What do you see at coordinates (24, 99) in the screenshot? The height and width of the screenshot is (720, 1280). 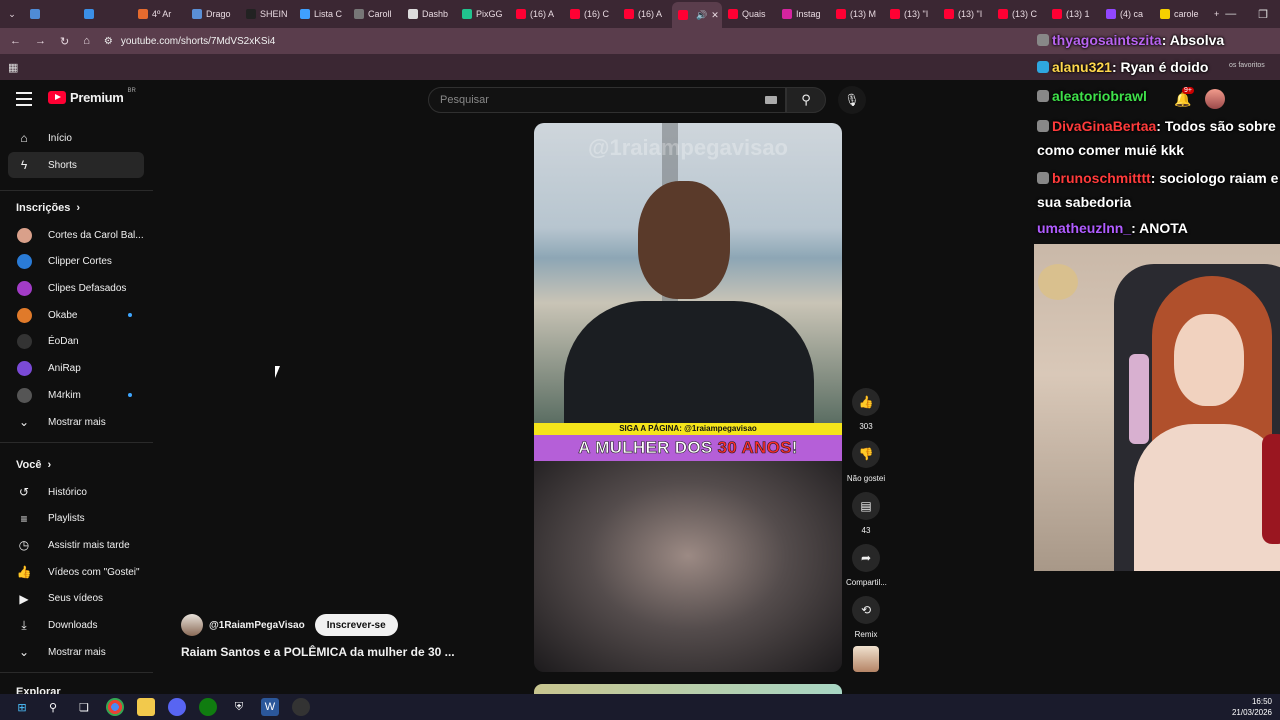 I see `menu-icon` at bounding box center [24, 99].